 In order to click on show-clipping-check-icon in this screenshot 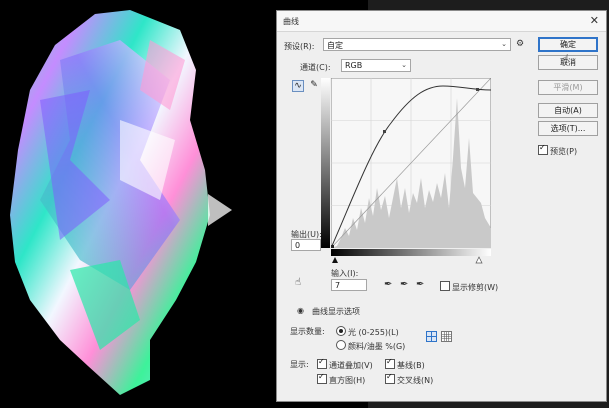, I will do `click(445, 286)`.